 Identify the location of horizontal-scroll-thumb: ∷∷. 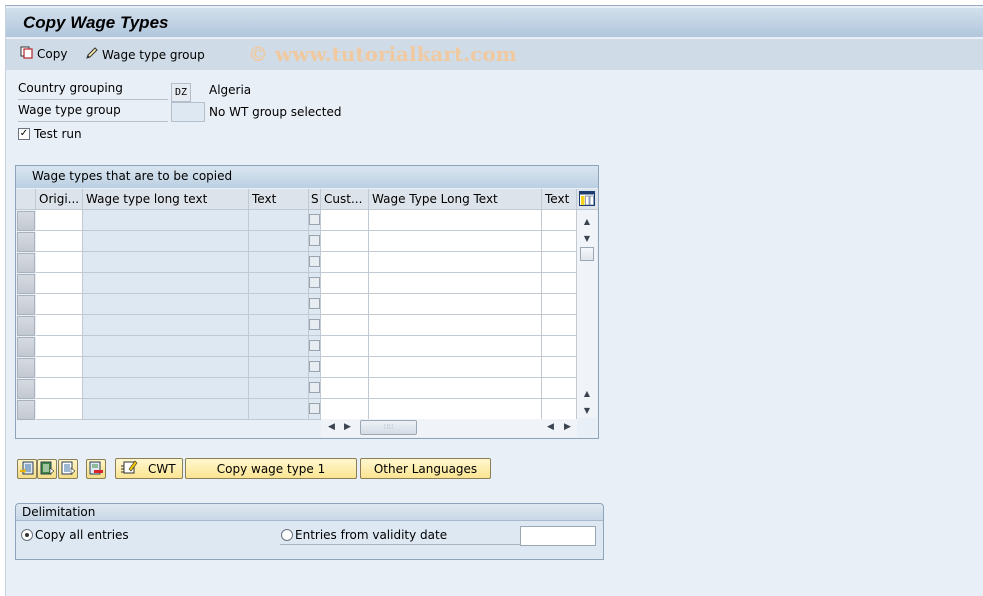
(388, 427).